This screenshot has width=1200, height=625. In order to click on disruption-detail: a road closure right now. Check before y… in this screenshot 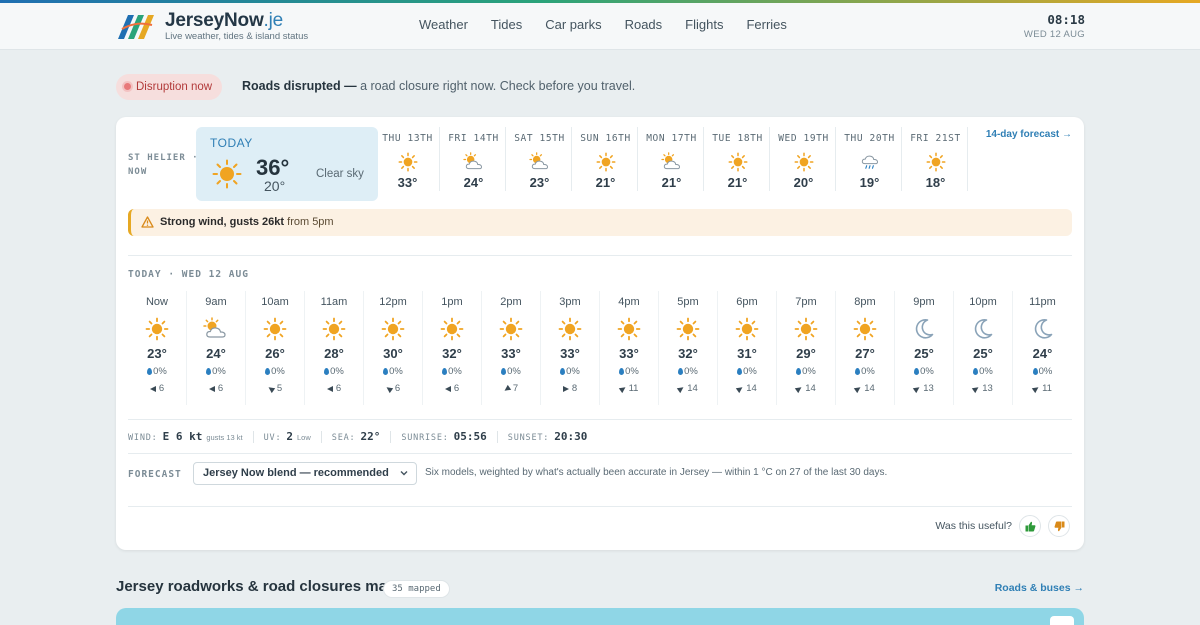, I will do `click(496, 86)`.